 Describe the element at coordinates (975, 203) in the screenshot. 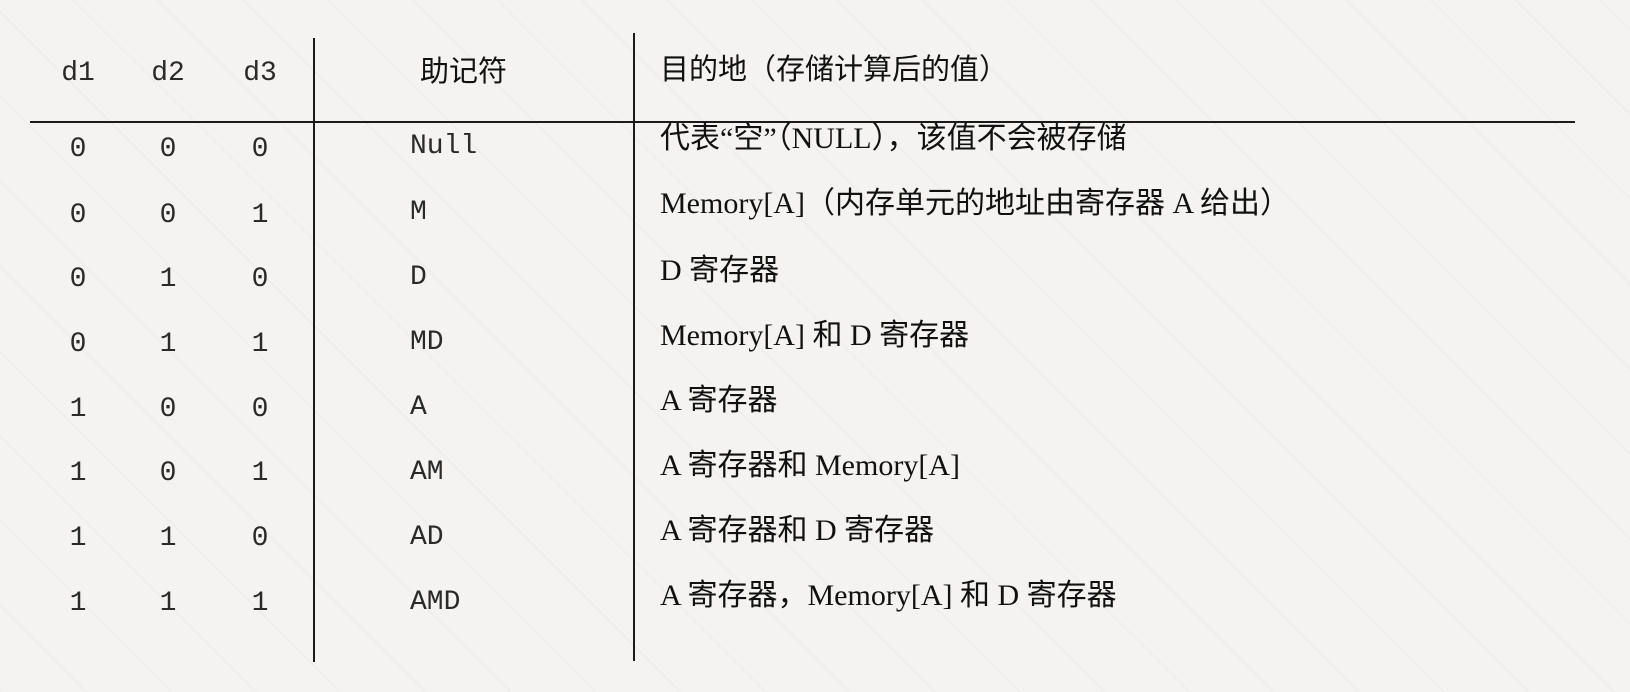

I see `cell-destination: Memory[A]（内存单元的地址由寄存器 A 给出）` at that location.